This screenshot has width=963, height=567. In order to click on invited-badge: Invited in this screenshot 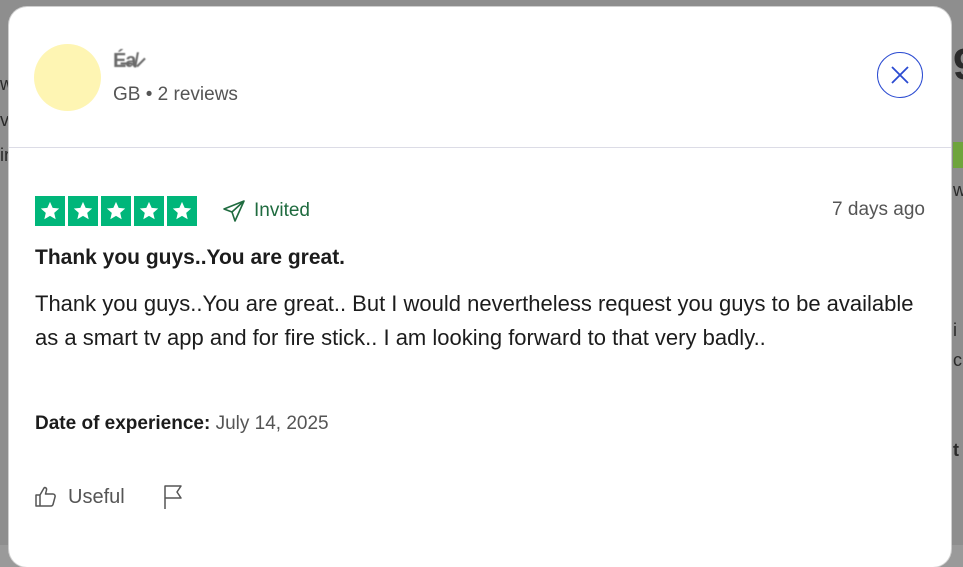, I will do `click(266, 211)`.